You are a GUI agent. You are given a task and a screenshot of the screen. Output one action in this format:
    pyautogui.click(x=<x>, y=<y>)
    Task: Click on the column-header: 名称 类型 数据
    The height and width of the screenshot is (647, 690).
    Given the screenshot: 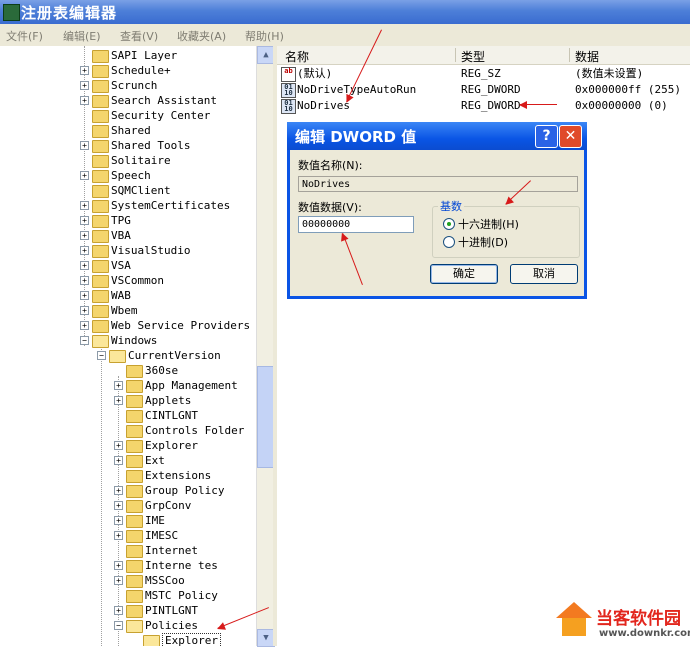 What is the action you would take?
    pyautogui.click(x=483, y=55)
    